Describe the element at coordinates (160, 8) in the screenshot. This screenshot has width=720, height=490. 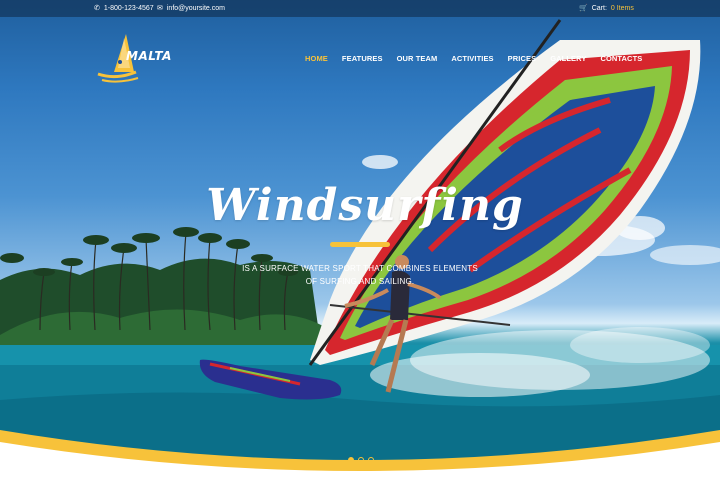
I see `envelope-icon: ✉` at that location.